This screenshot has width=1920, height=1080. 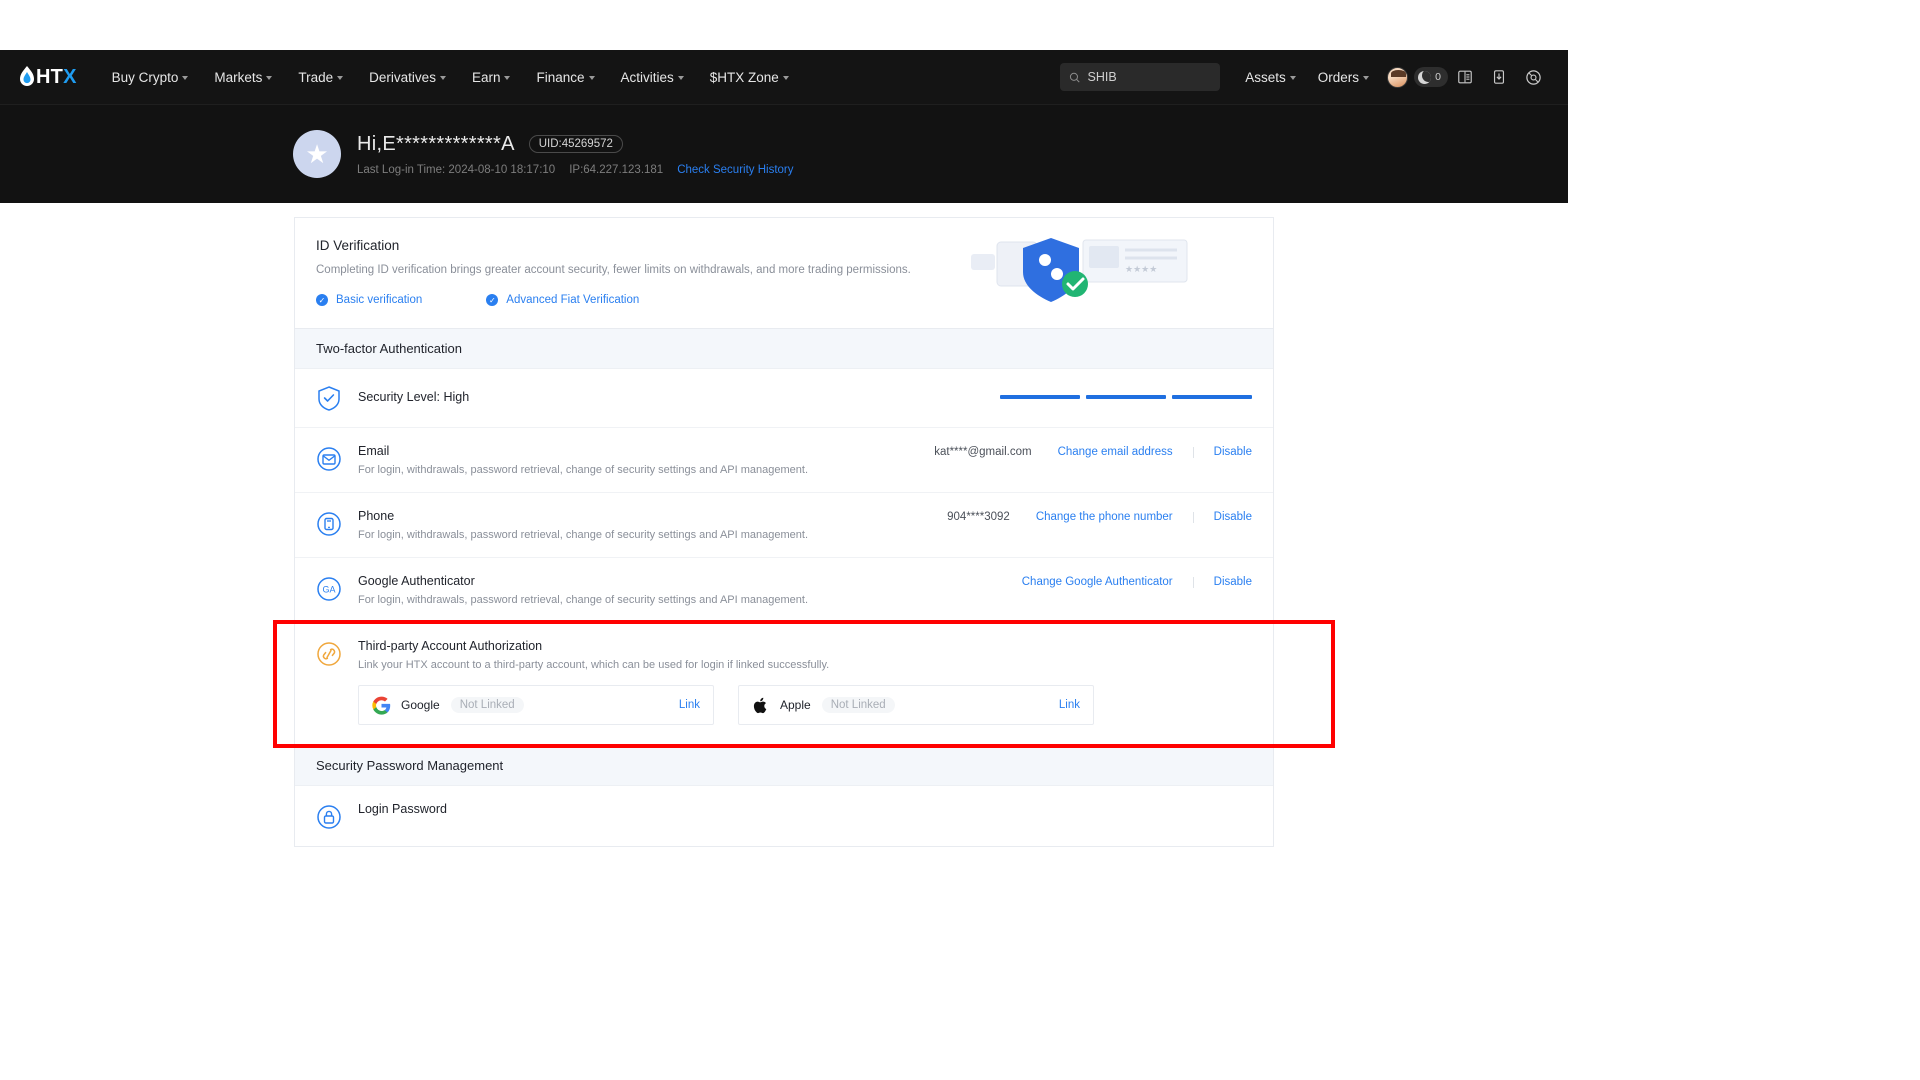 I want to click on notifications-button, so click(x=1465, y=77).